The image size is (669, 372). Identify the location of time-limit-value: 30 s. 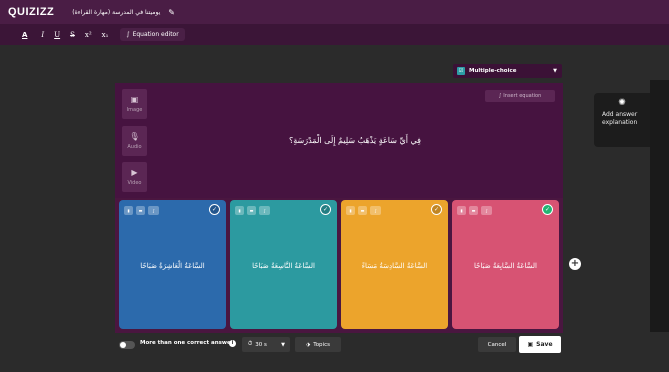
(261, 344).